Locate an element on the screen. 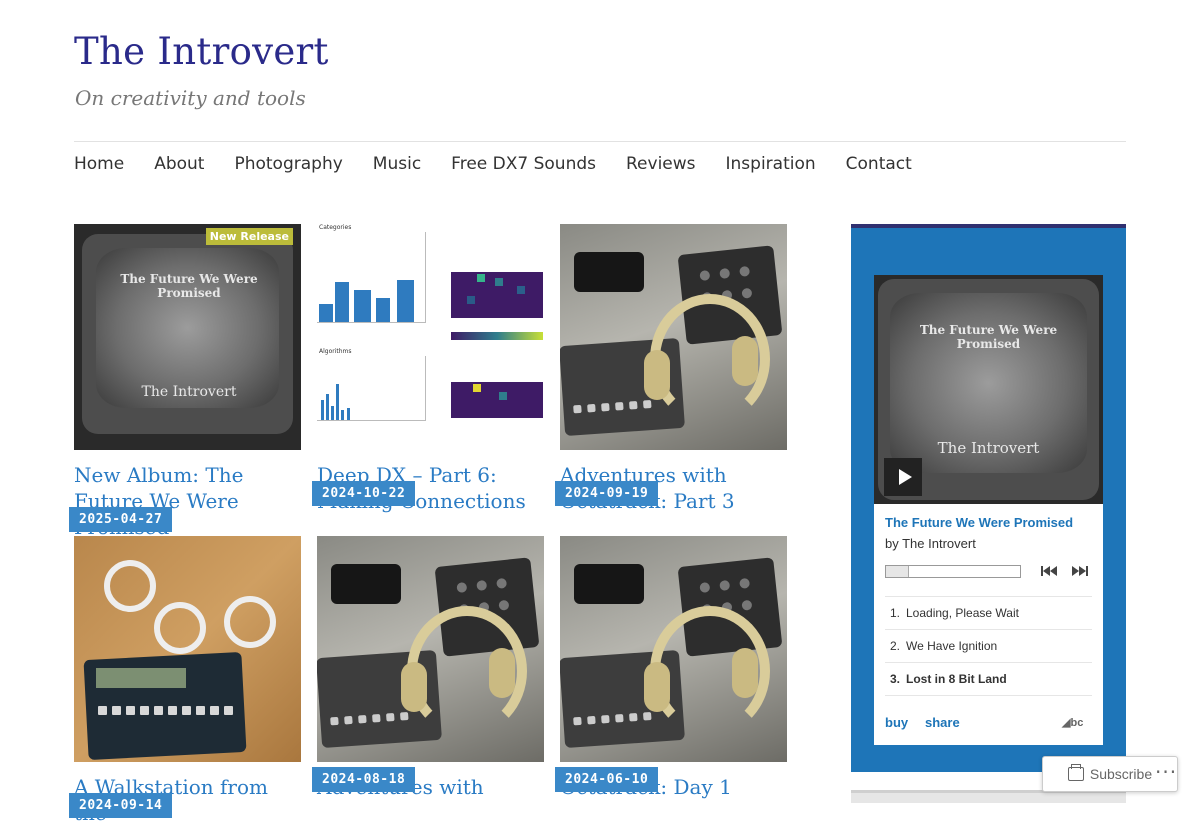 Image resolution: width=1200 pixels, height=826 pixels. more-options-icon: ··· is located at coordinates (1166, 772).